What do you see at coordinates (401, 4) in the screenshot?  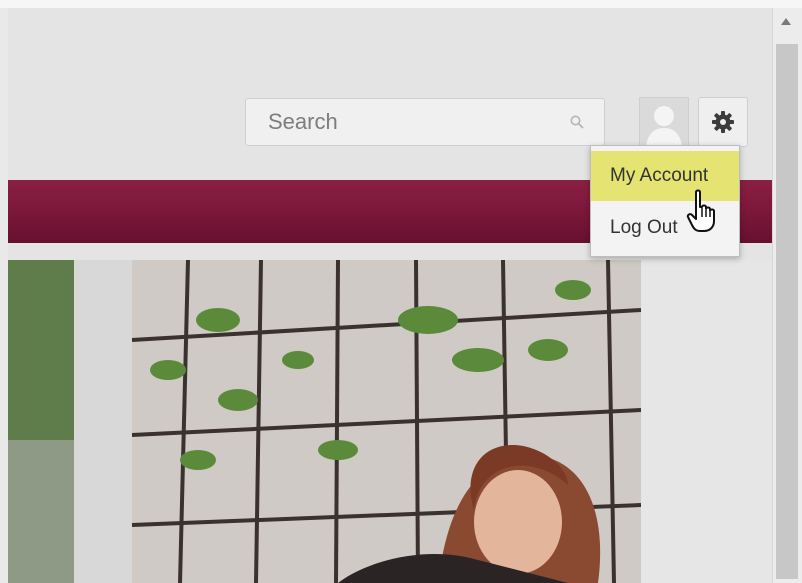 I see `window-top-border` at bounding box center [401, 4].